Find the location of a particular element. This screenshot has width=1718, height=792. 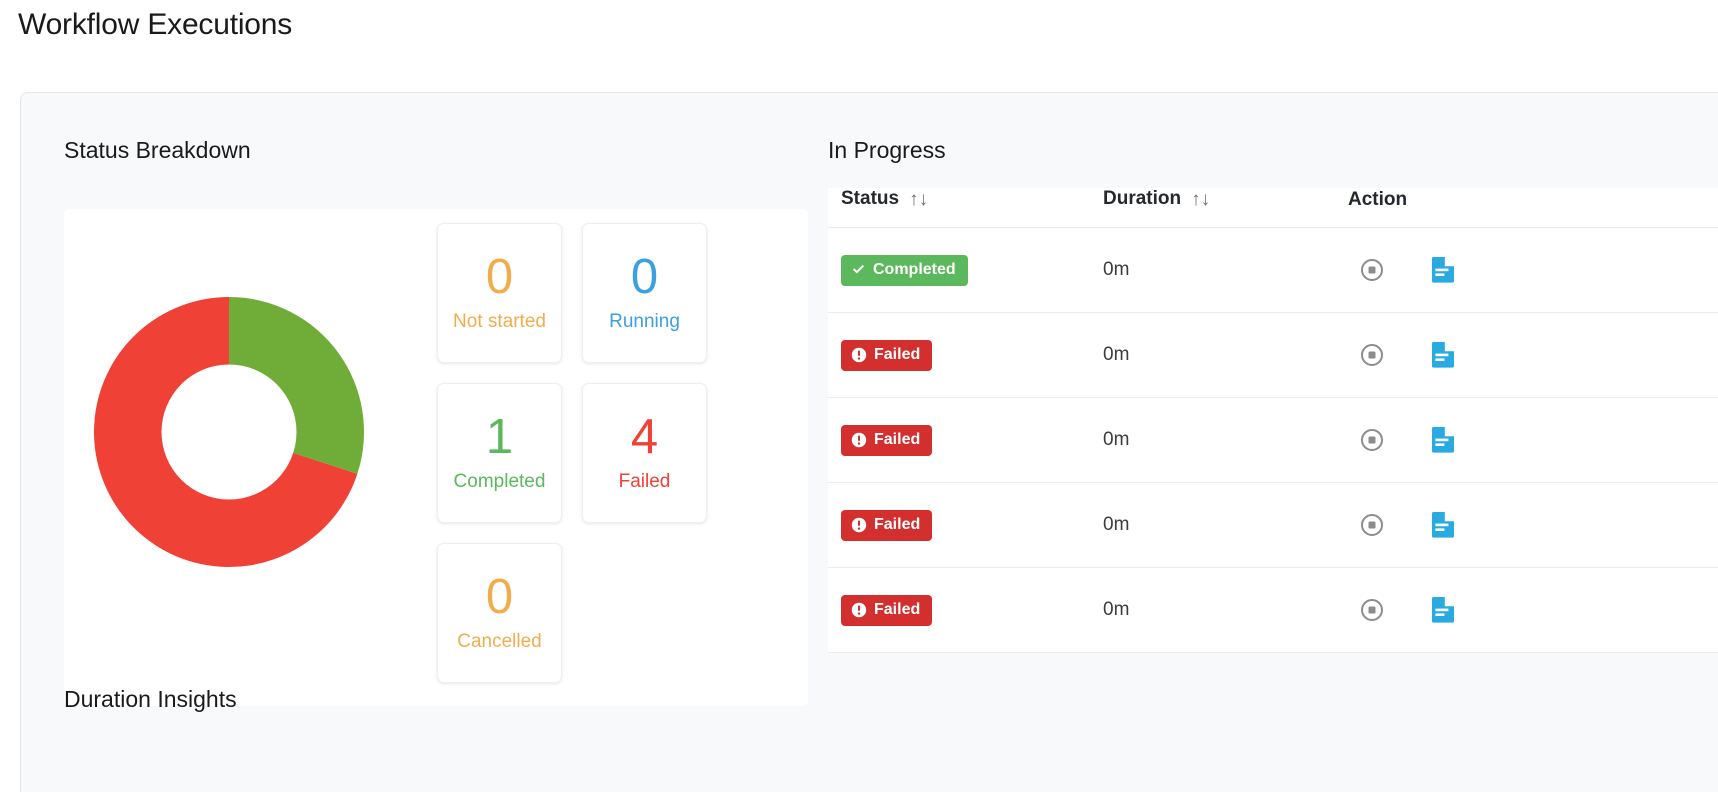

stat-card-failed: 4 Failed is located at coordinates (644, 453).